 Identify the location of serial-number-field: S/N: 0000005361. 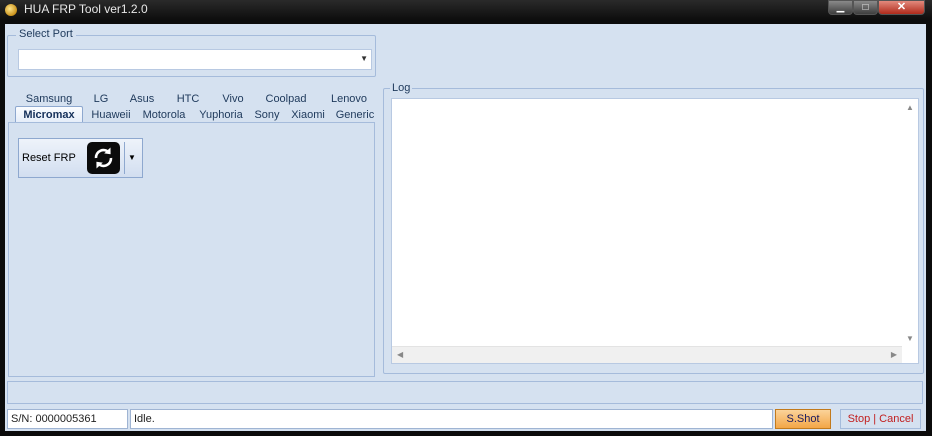
(67, 419).